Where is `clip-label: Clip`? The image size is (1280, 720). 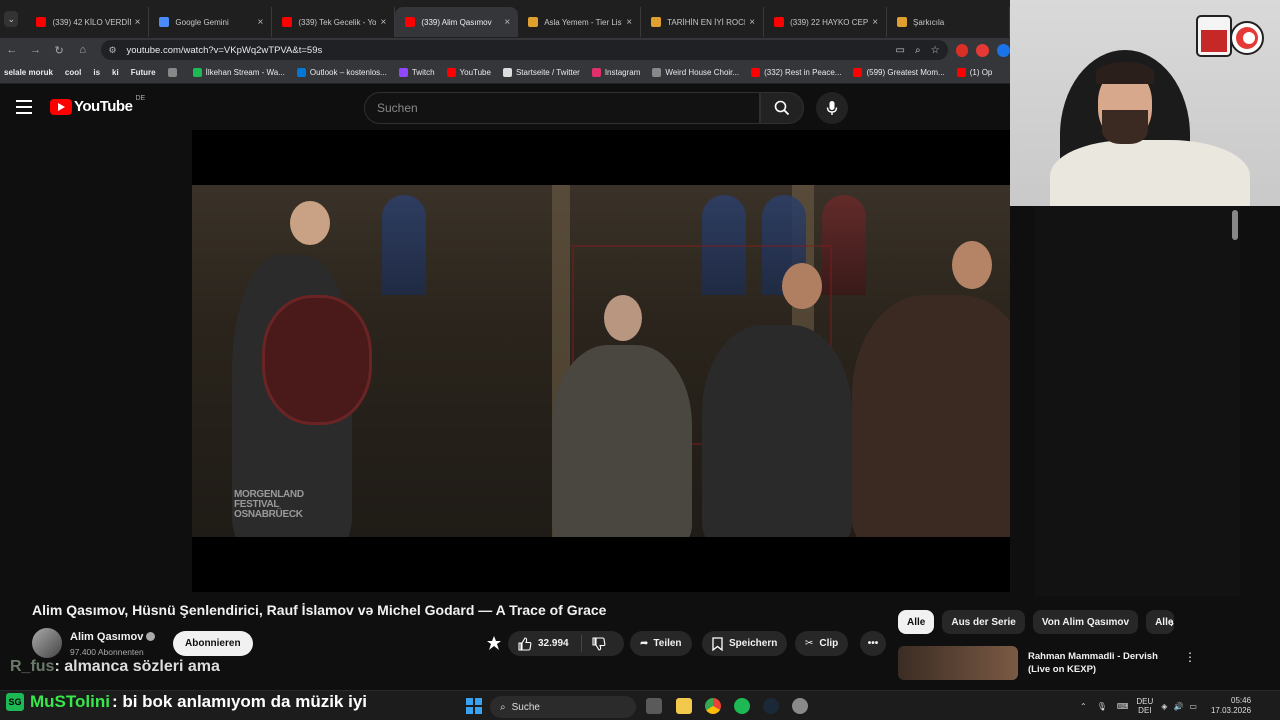 clip-label: Clip is located at coordinates (829, 643).